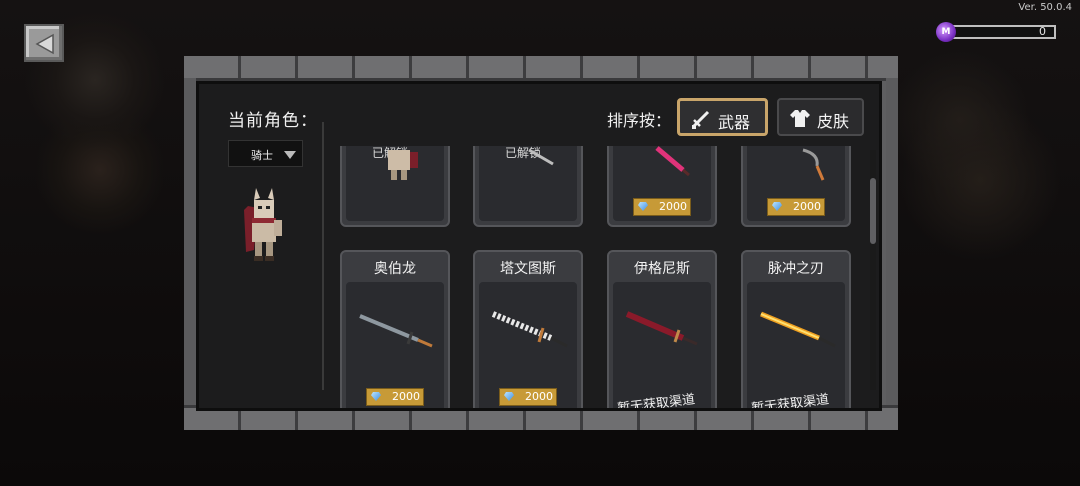 The height and width of the screenshot is (486, 1080). I want to click on sort-label: 排序按：, so click(639, 120).